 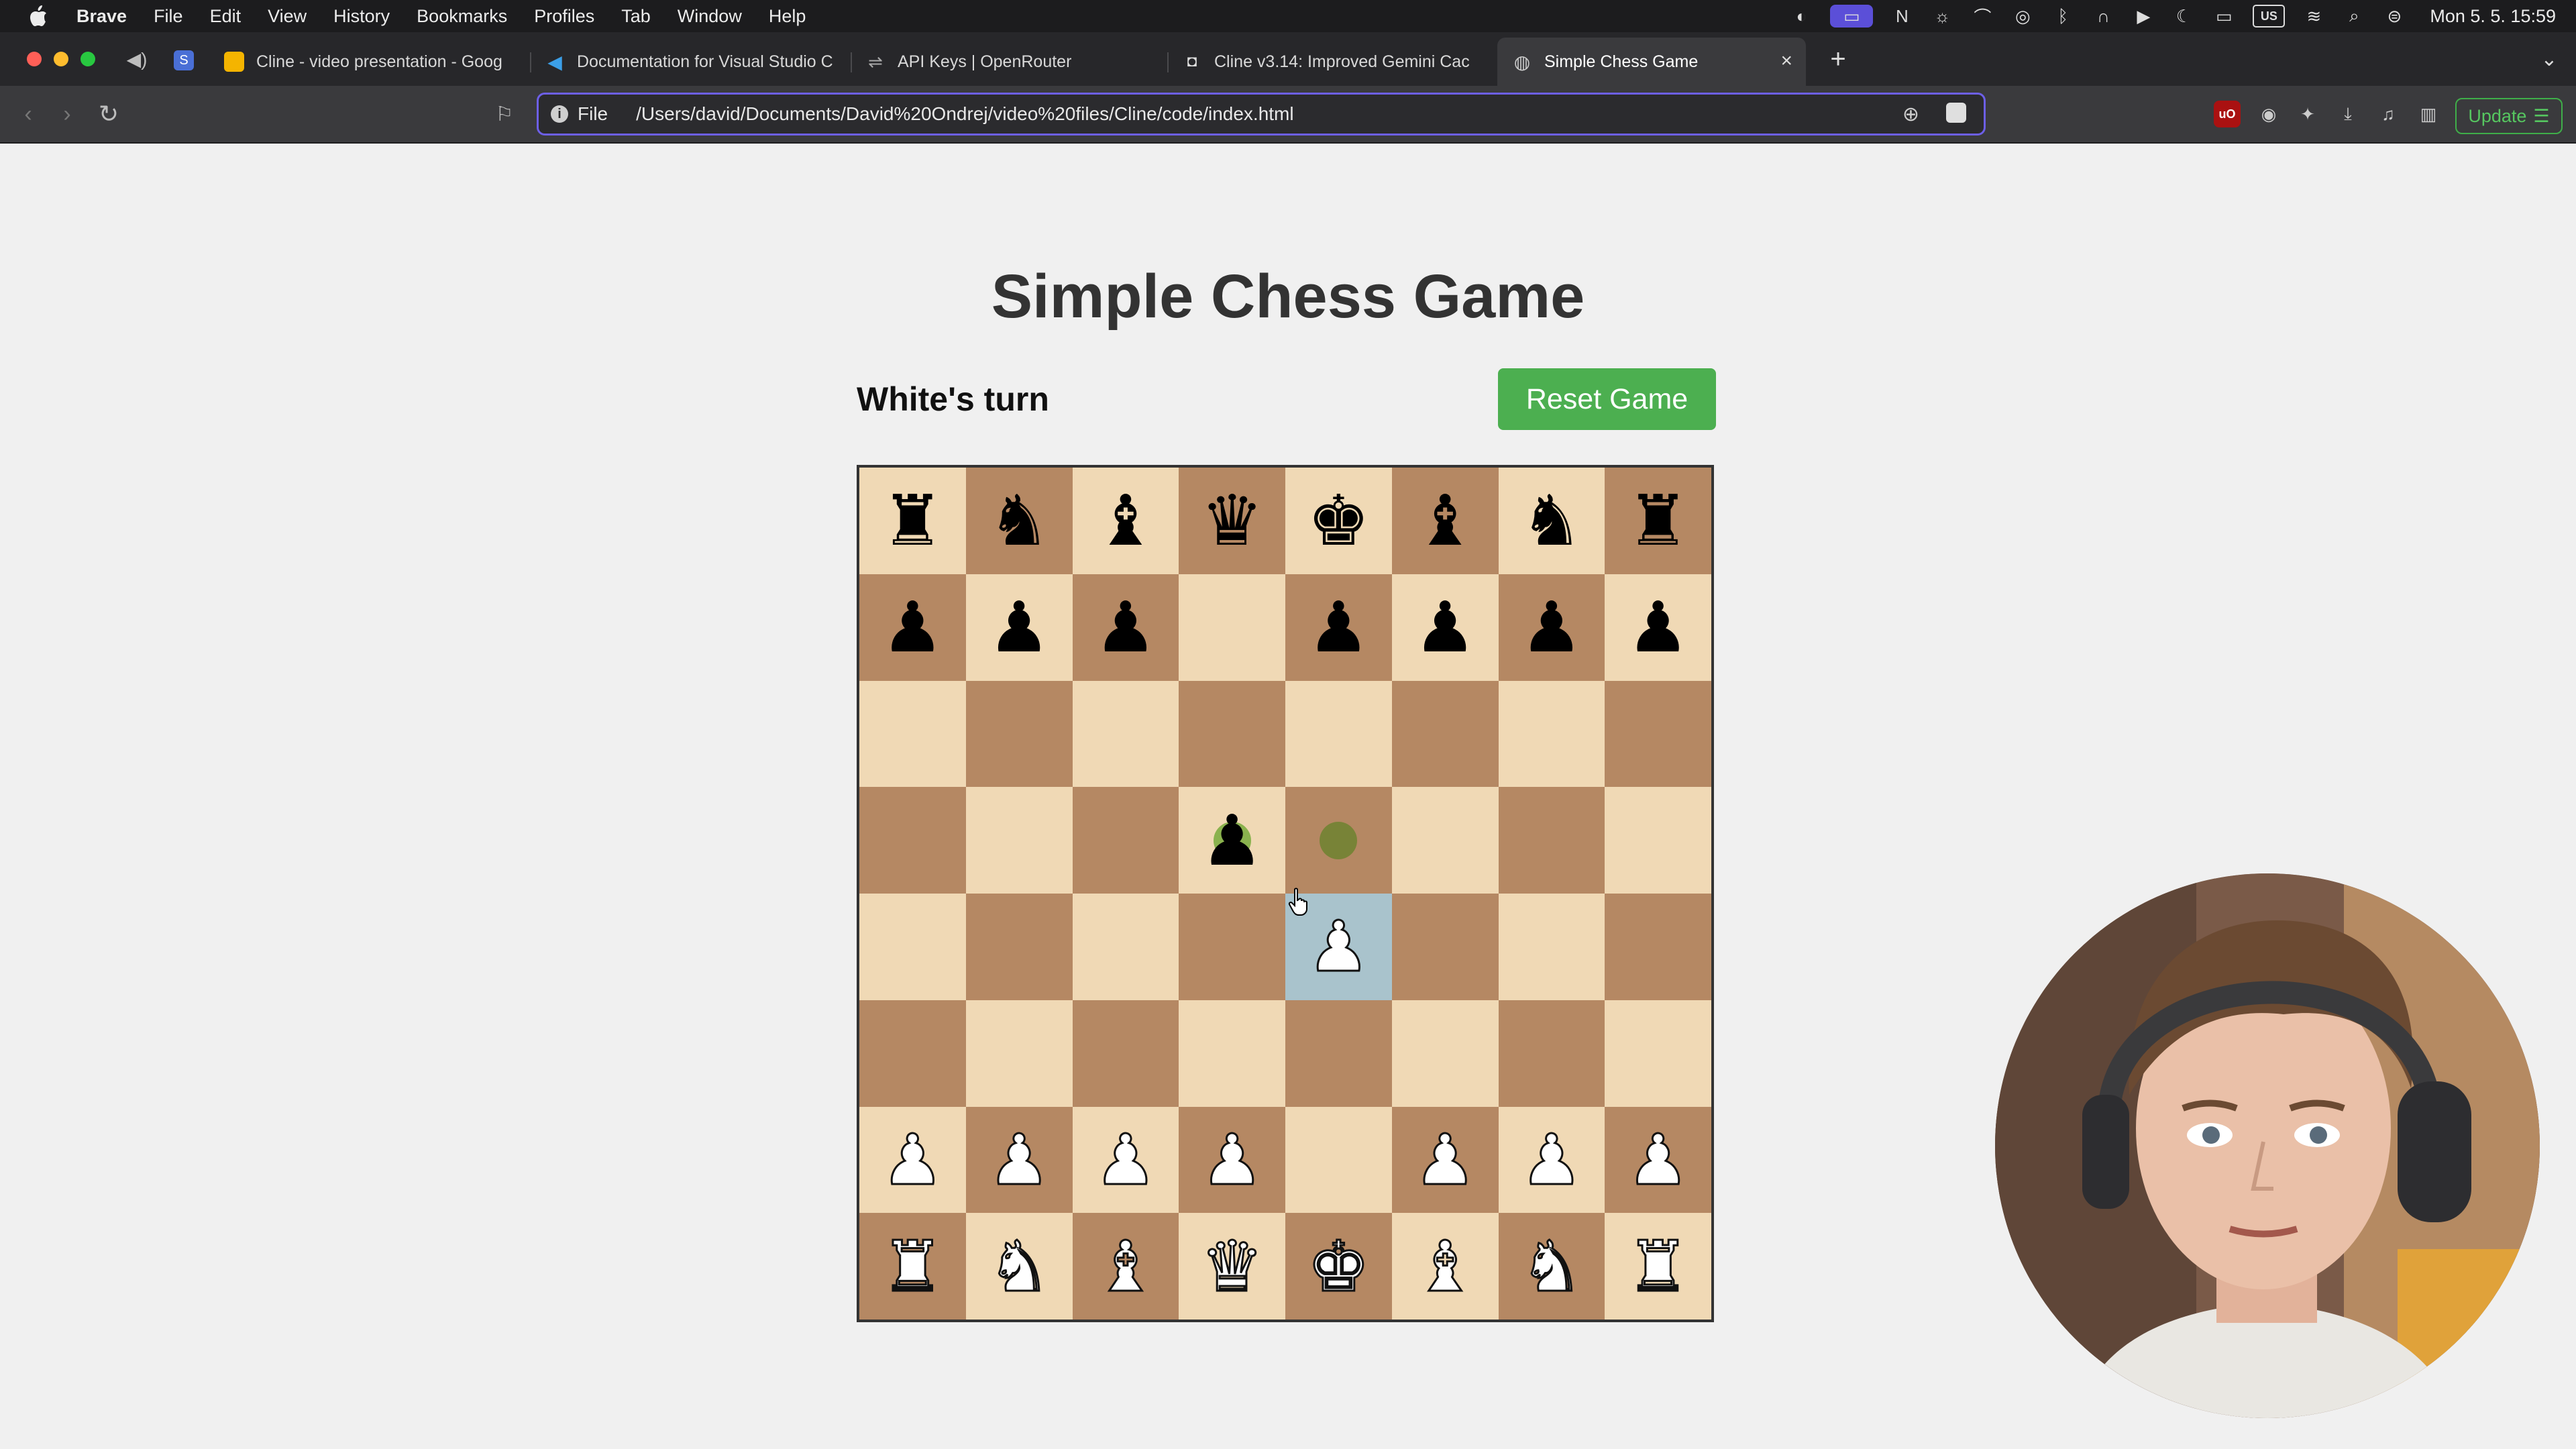 I want to click on tab-openrouter: ⇌ API Keys | OpenRouter, so click(x=1006, y=62).